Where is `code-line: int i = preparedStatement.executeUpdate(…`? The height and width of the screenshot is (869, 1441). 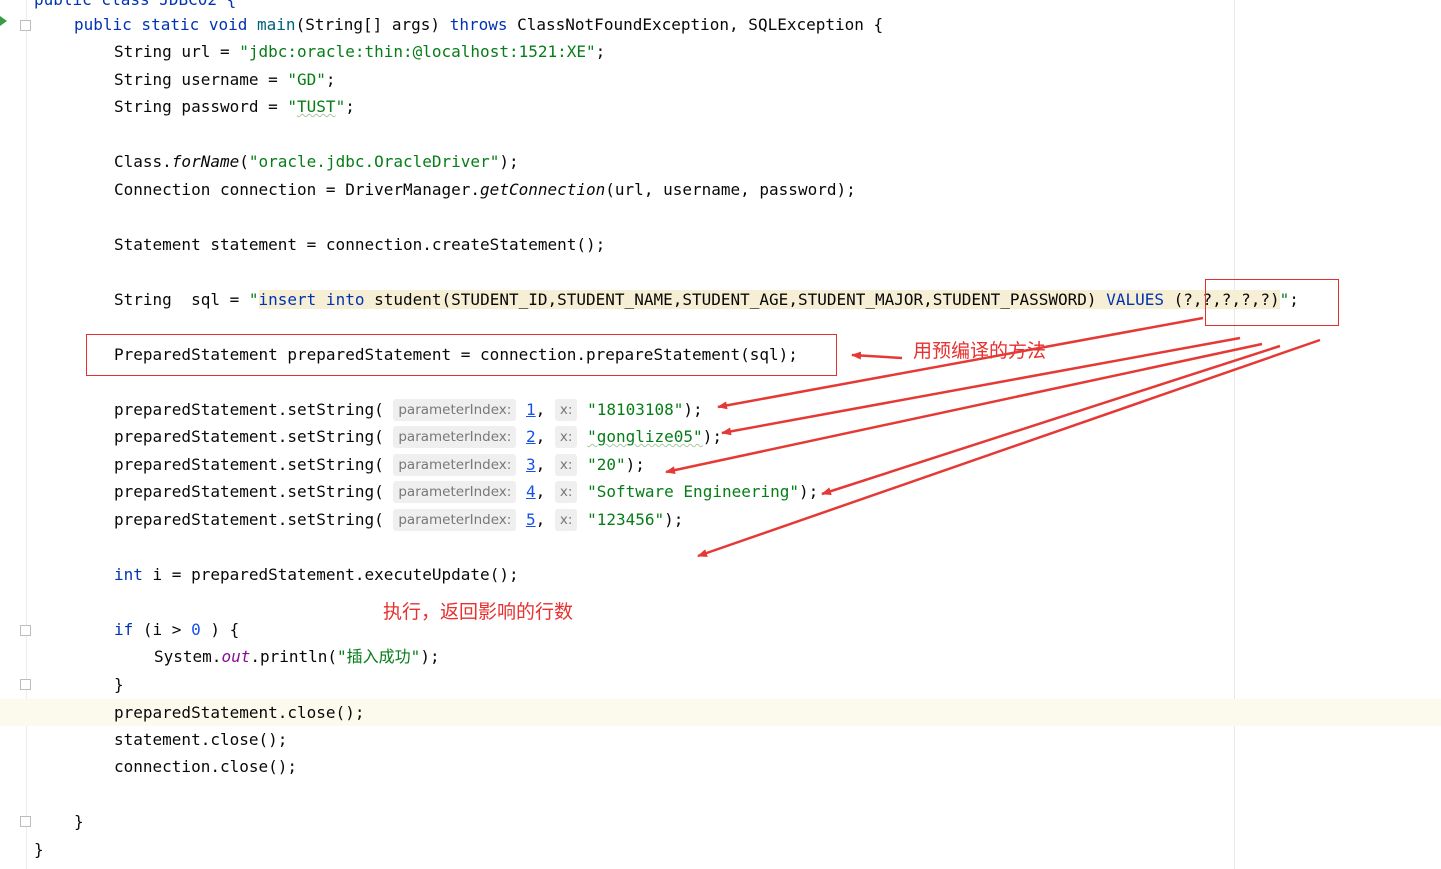 code-line: int i = preparedStatement.executeUpdate(… is located at coordinates (316, 574).